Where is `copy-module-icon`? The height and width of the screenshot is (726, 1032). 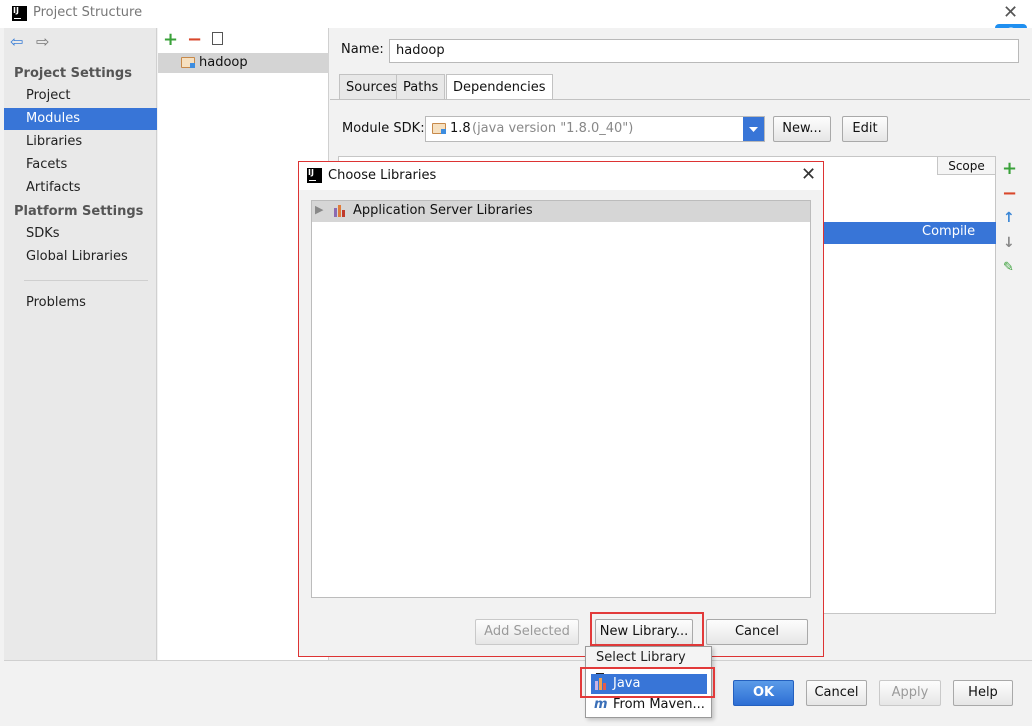 copy-module-icon is located at coordinates (217, 38).